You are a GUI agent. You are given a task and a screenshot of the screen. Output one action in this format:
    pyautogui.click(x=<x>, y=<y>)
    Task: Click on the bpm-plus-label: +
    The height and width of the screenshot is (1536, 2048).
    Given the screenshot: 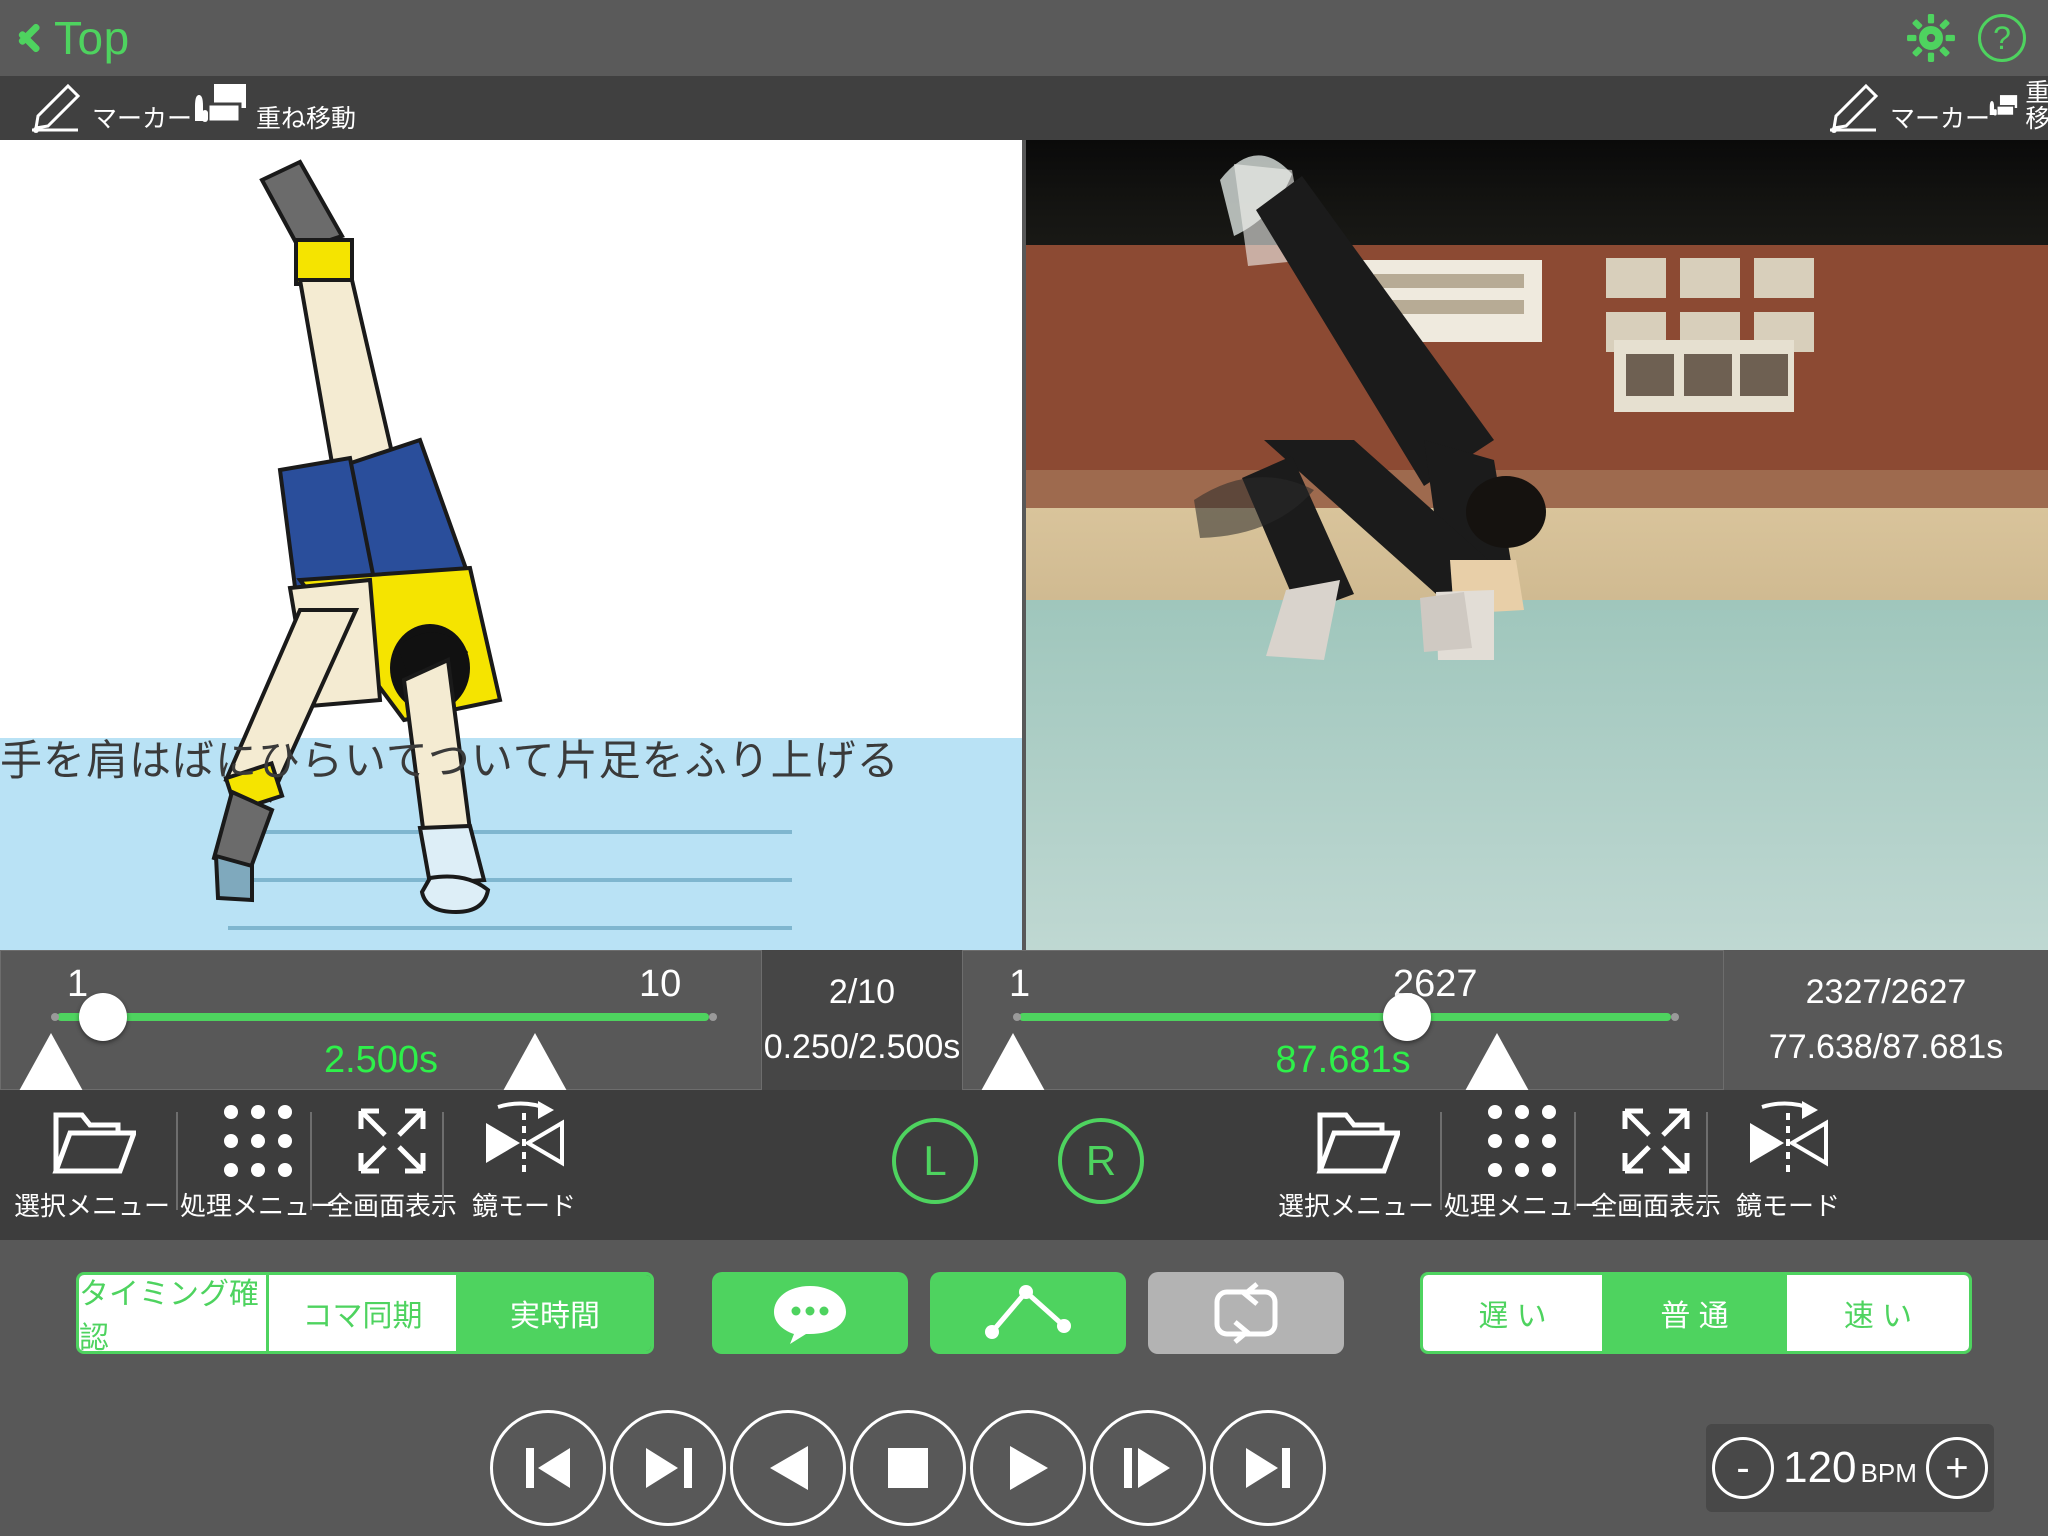 What is the action you would take?
    pyautogui.click(x=1957, y=1468)
    